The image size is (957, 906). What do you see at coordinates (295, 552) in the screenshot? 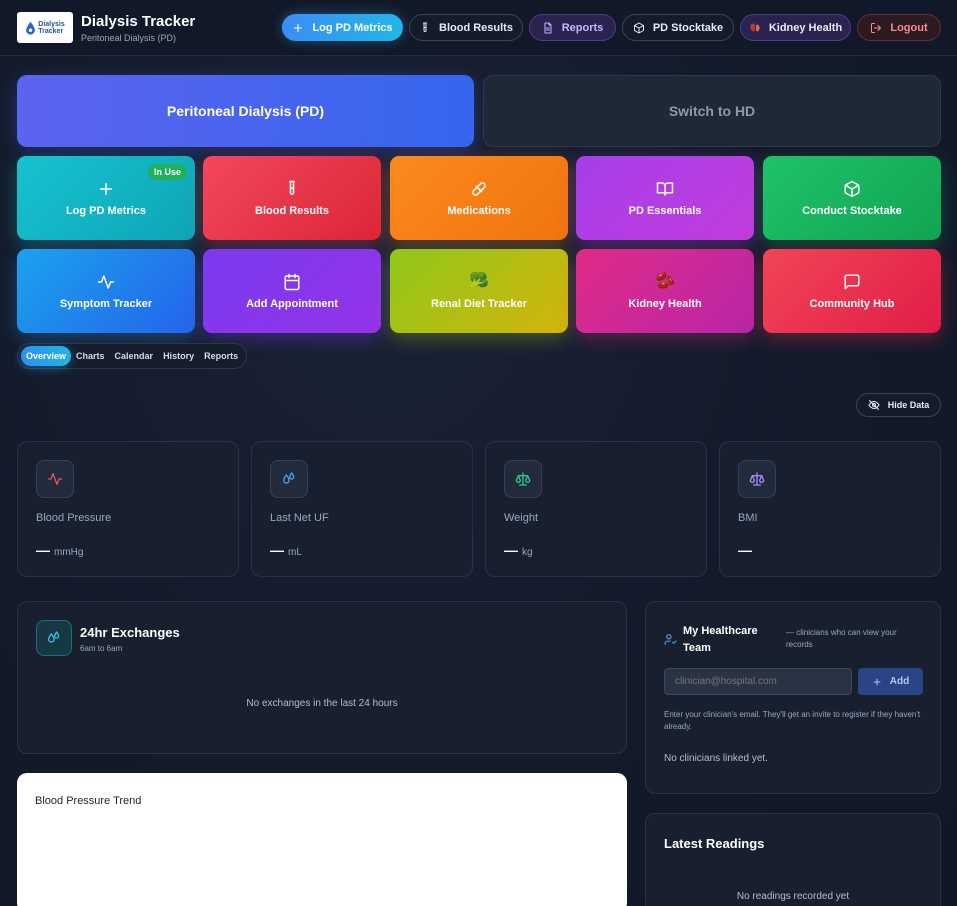
I see `stat-unit: mL` at bounding box center [295, 552].